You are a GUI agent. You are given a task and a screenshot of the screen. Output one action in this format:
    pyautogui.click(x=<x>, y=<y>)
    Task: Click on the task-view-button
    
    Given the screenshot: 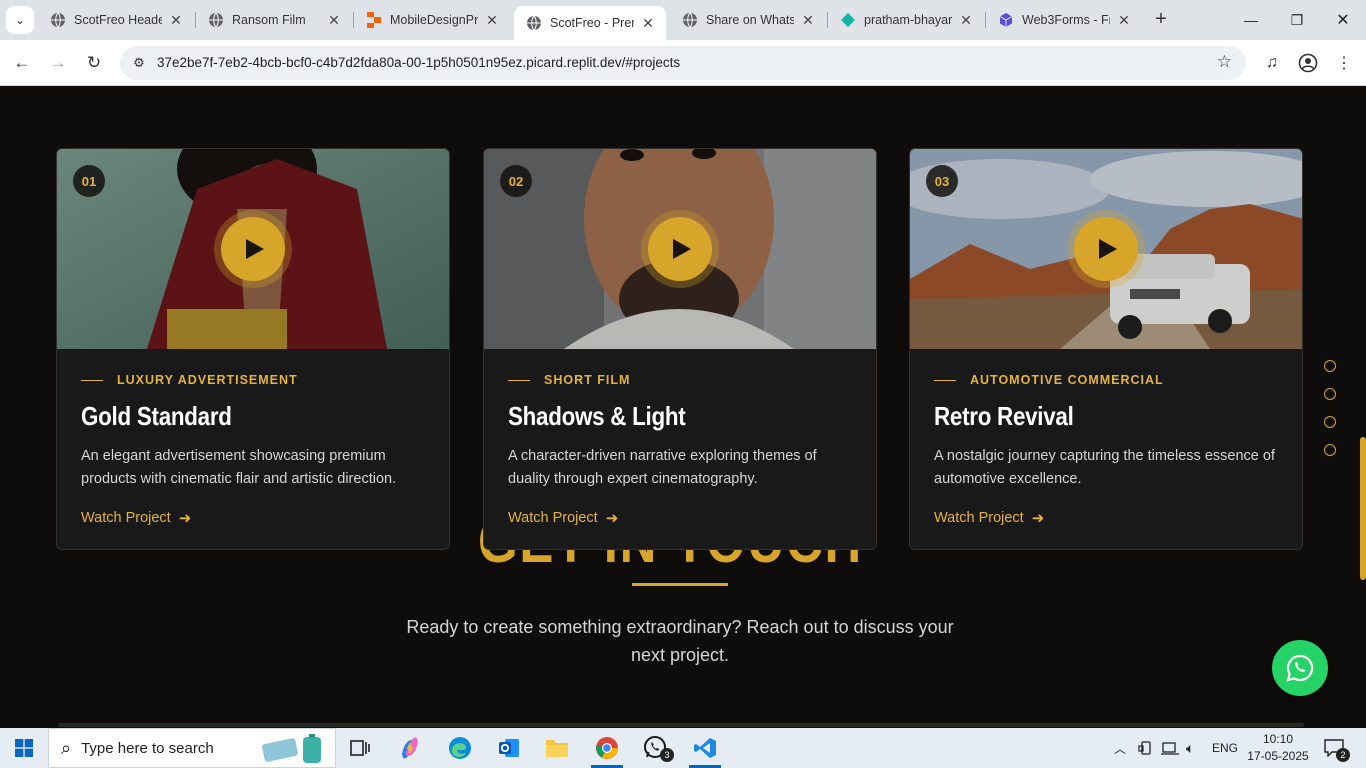 What is the action you would take?
    pyautogui.click(x=360, y=748)
    